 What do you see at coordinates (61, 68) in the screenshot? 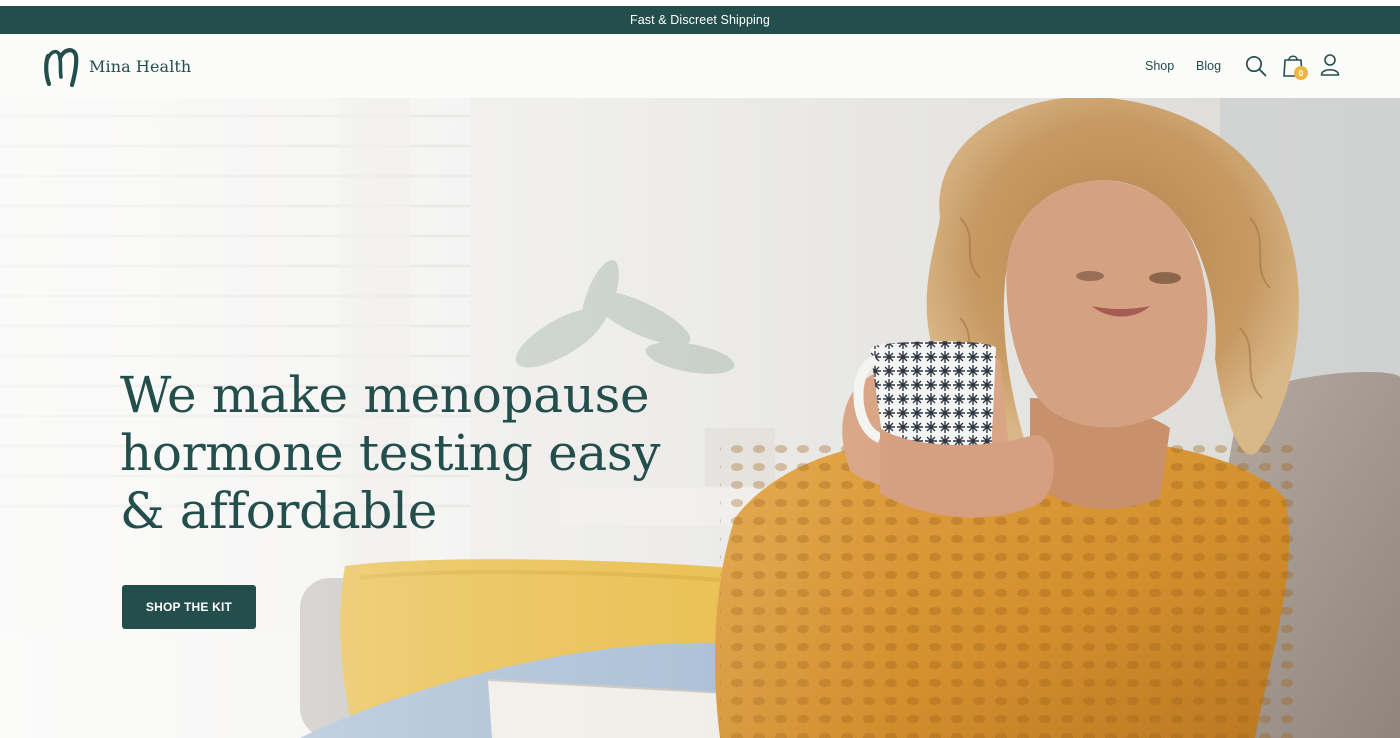
I see `brand-logo-mark` at bounding box center [61, 68].